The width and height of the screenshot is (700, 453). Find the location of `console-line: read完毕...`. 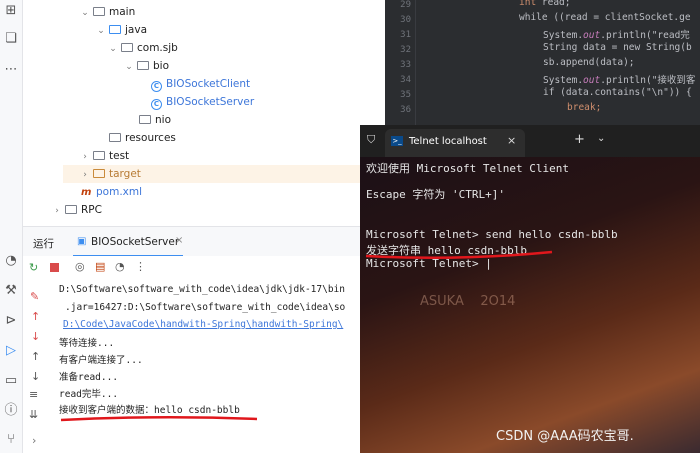

console-line: read完毕... is located at coordinates (89, 394).